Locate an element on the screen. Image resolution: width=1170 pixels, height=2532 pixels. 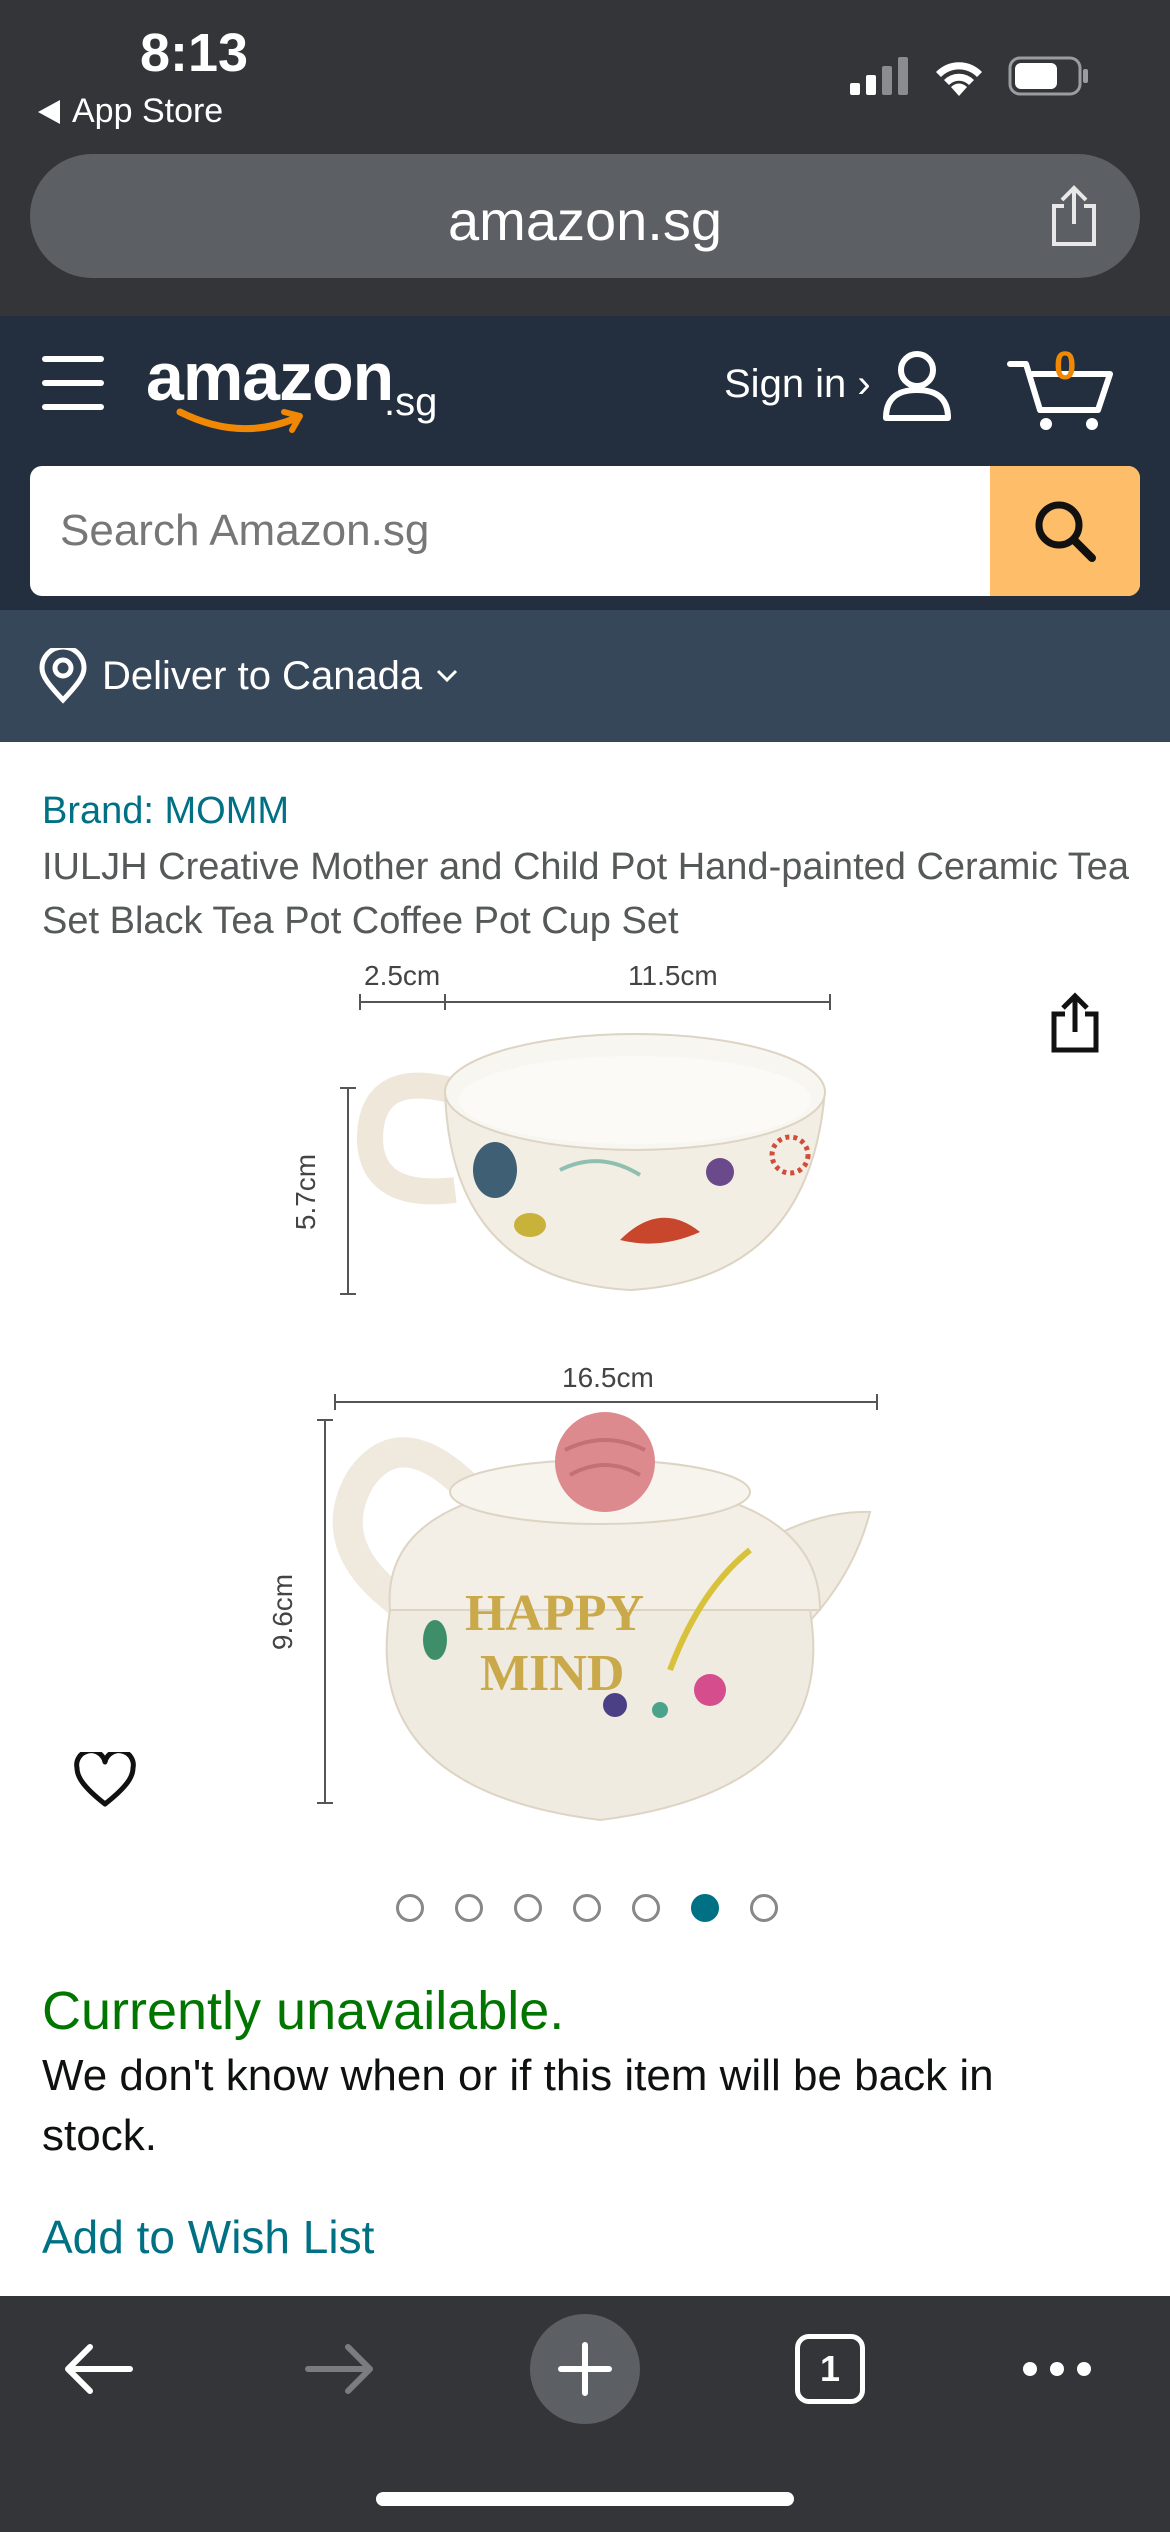
arrow-left-icon is located at coordinates (99, 2369).